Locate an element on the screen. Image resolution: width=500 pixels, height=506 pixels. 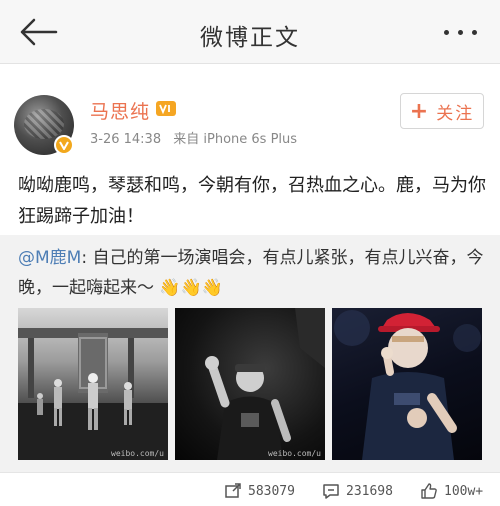
comment-count: 231698 is located at coordinates (369, 491).